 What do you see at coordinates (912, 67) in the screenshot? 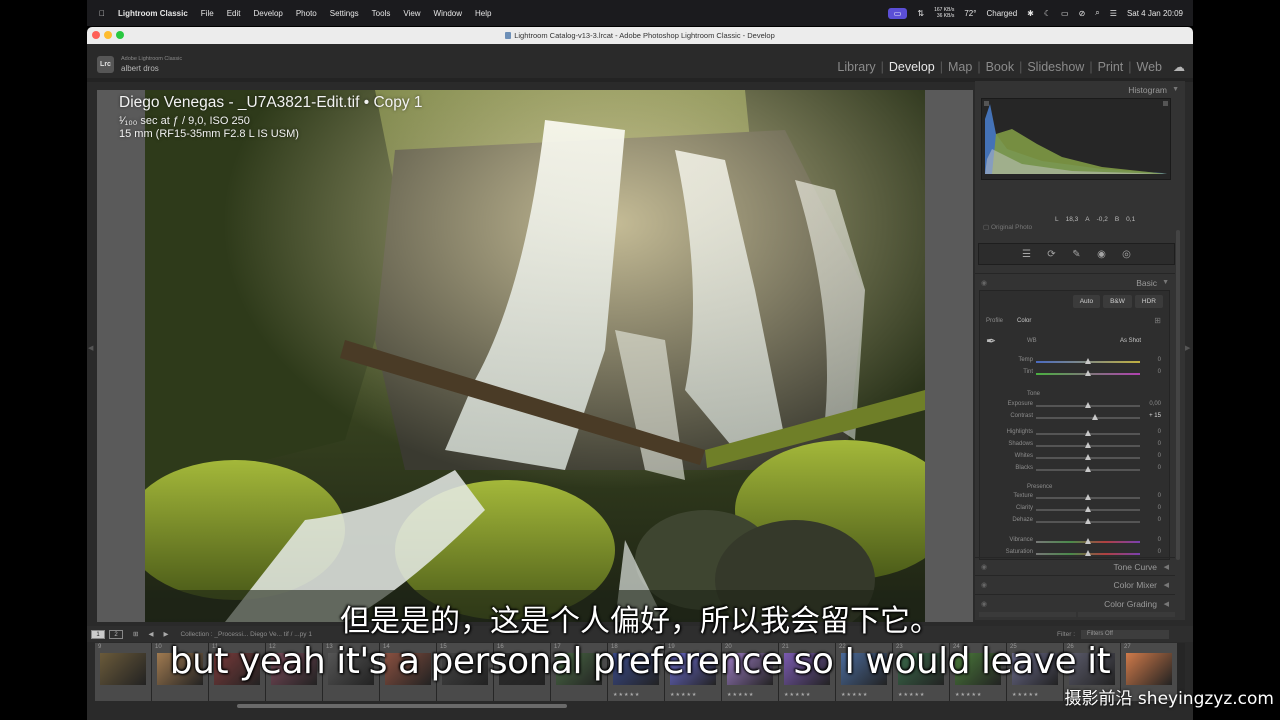
I see `module-develop: Develop` at bounding box center [912, 67].